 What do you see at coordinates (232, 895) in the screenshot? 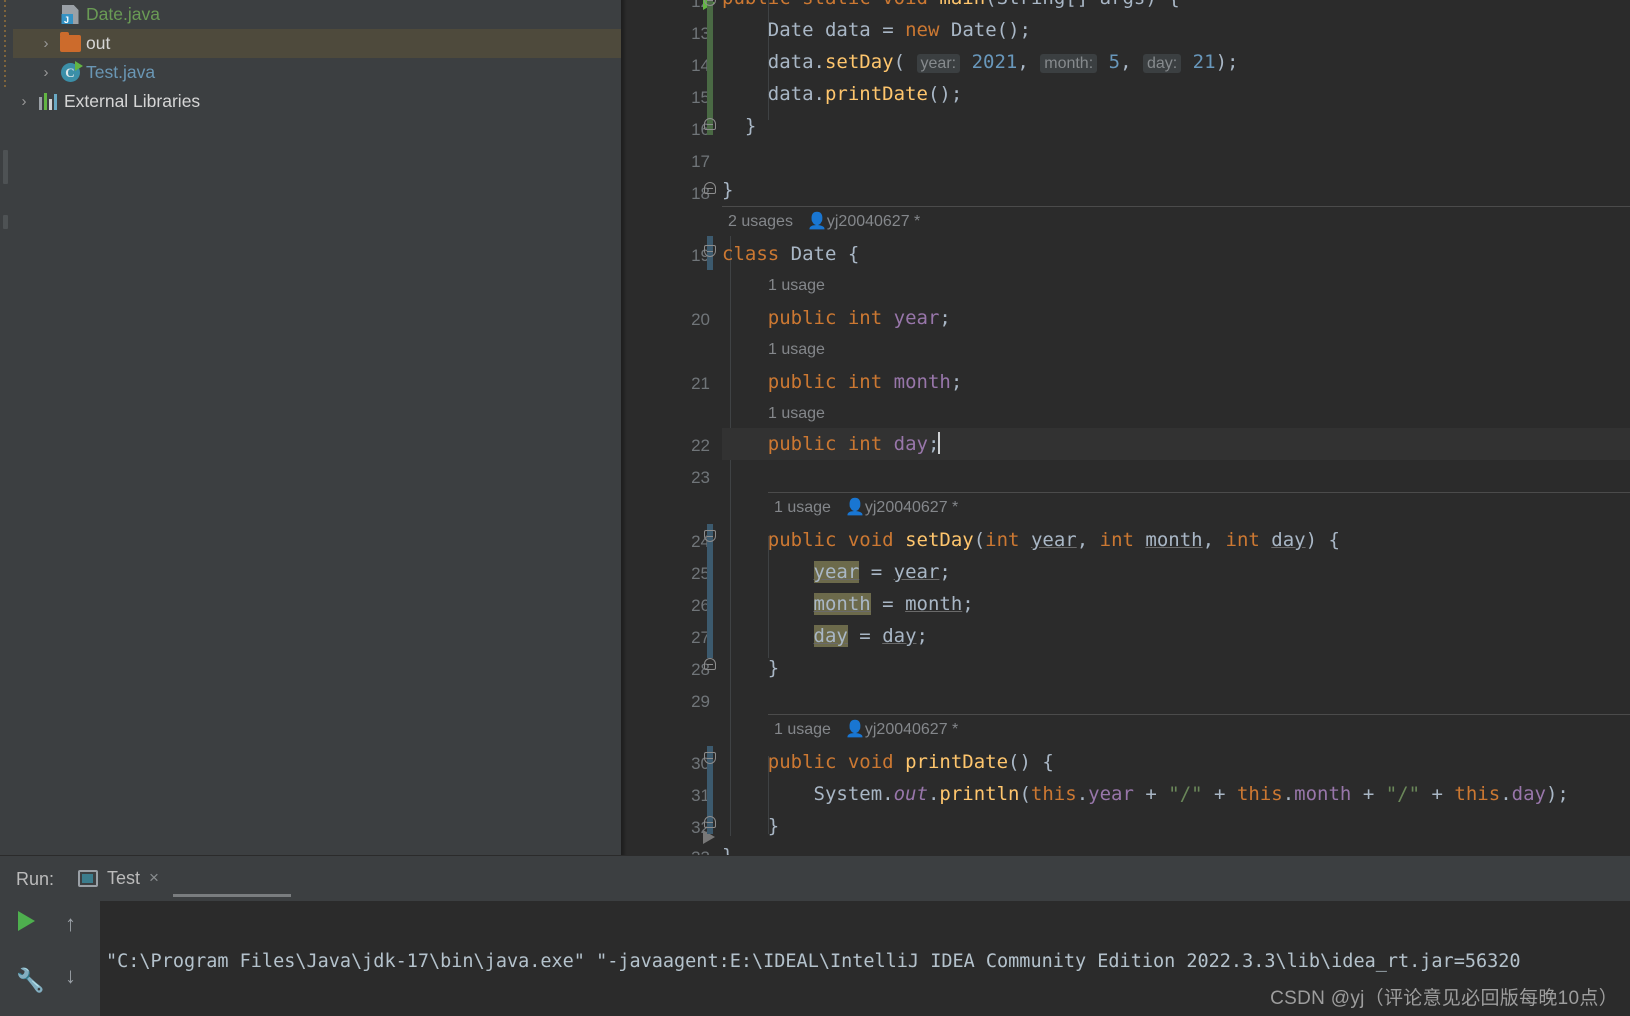
I see `run-tab-underline` at bounding box center [232, 895].